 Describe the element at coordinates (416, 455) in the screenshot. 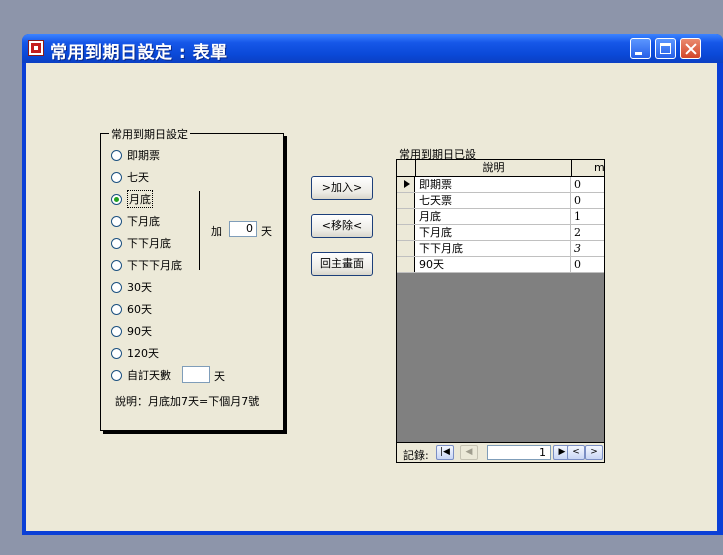

I see `record-label: 記錄:` at that location.